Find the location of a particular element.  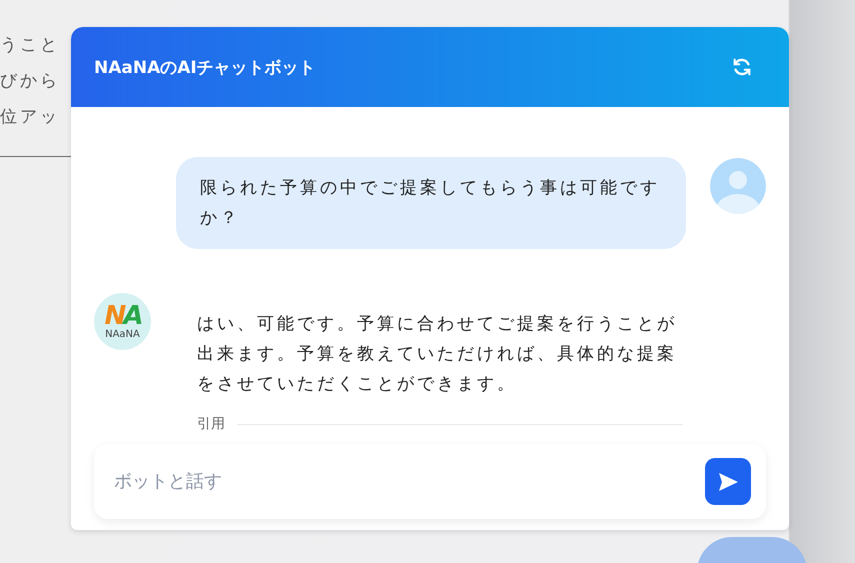

background-text: 位アッ is located at coordinates (30, 117).